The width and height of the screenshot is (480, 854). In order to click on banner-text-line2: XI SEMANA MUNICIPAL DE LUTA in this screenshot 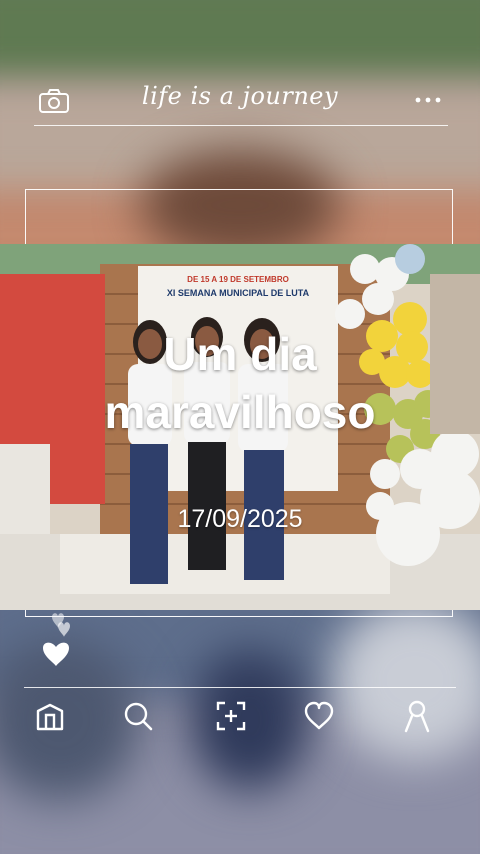, I will do `click(238, 293)`.